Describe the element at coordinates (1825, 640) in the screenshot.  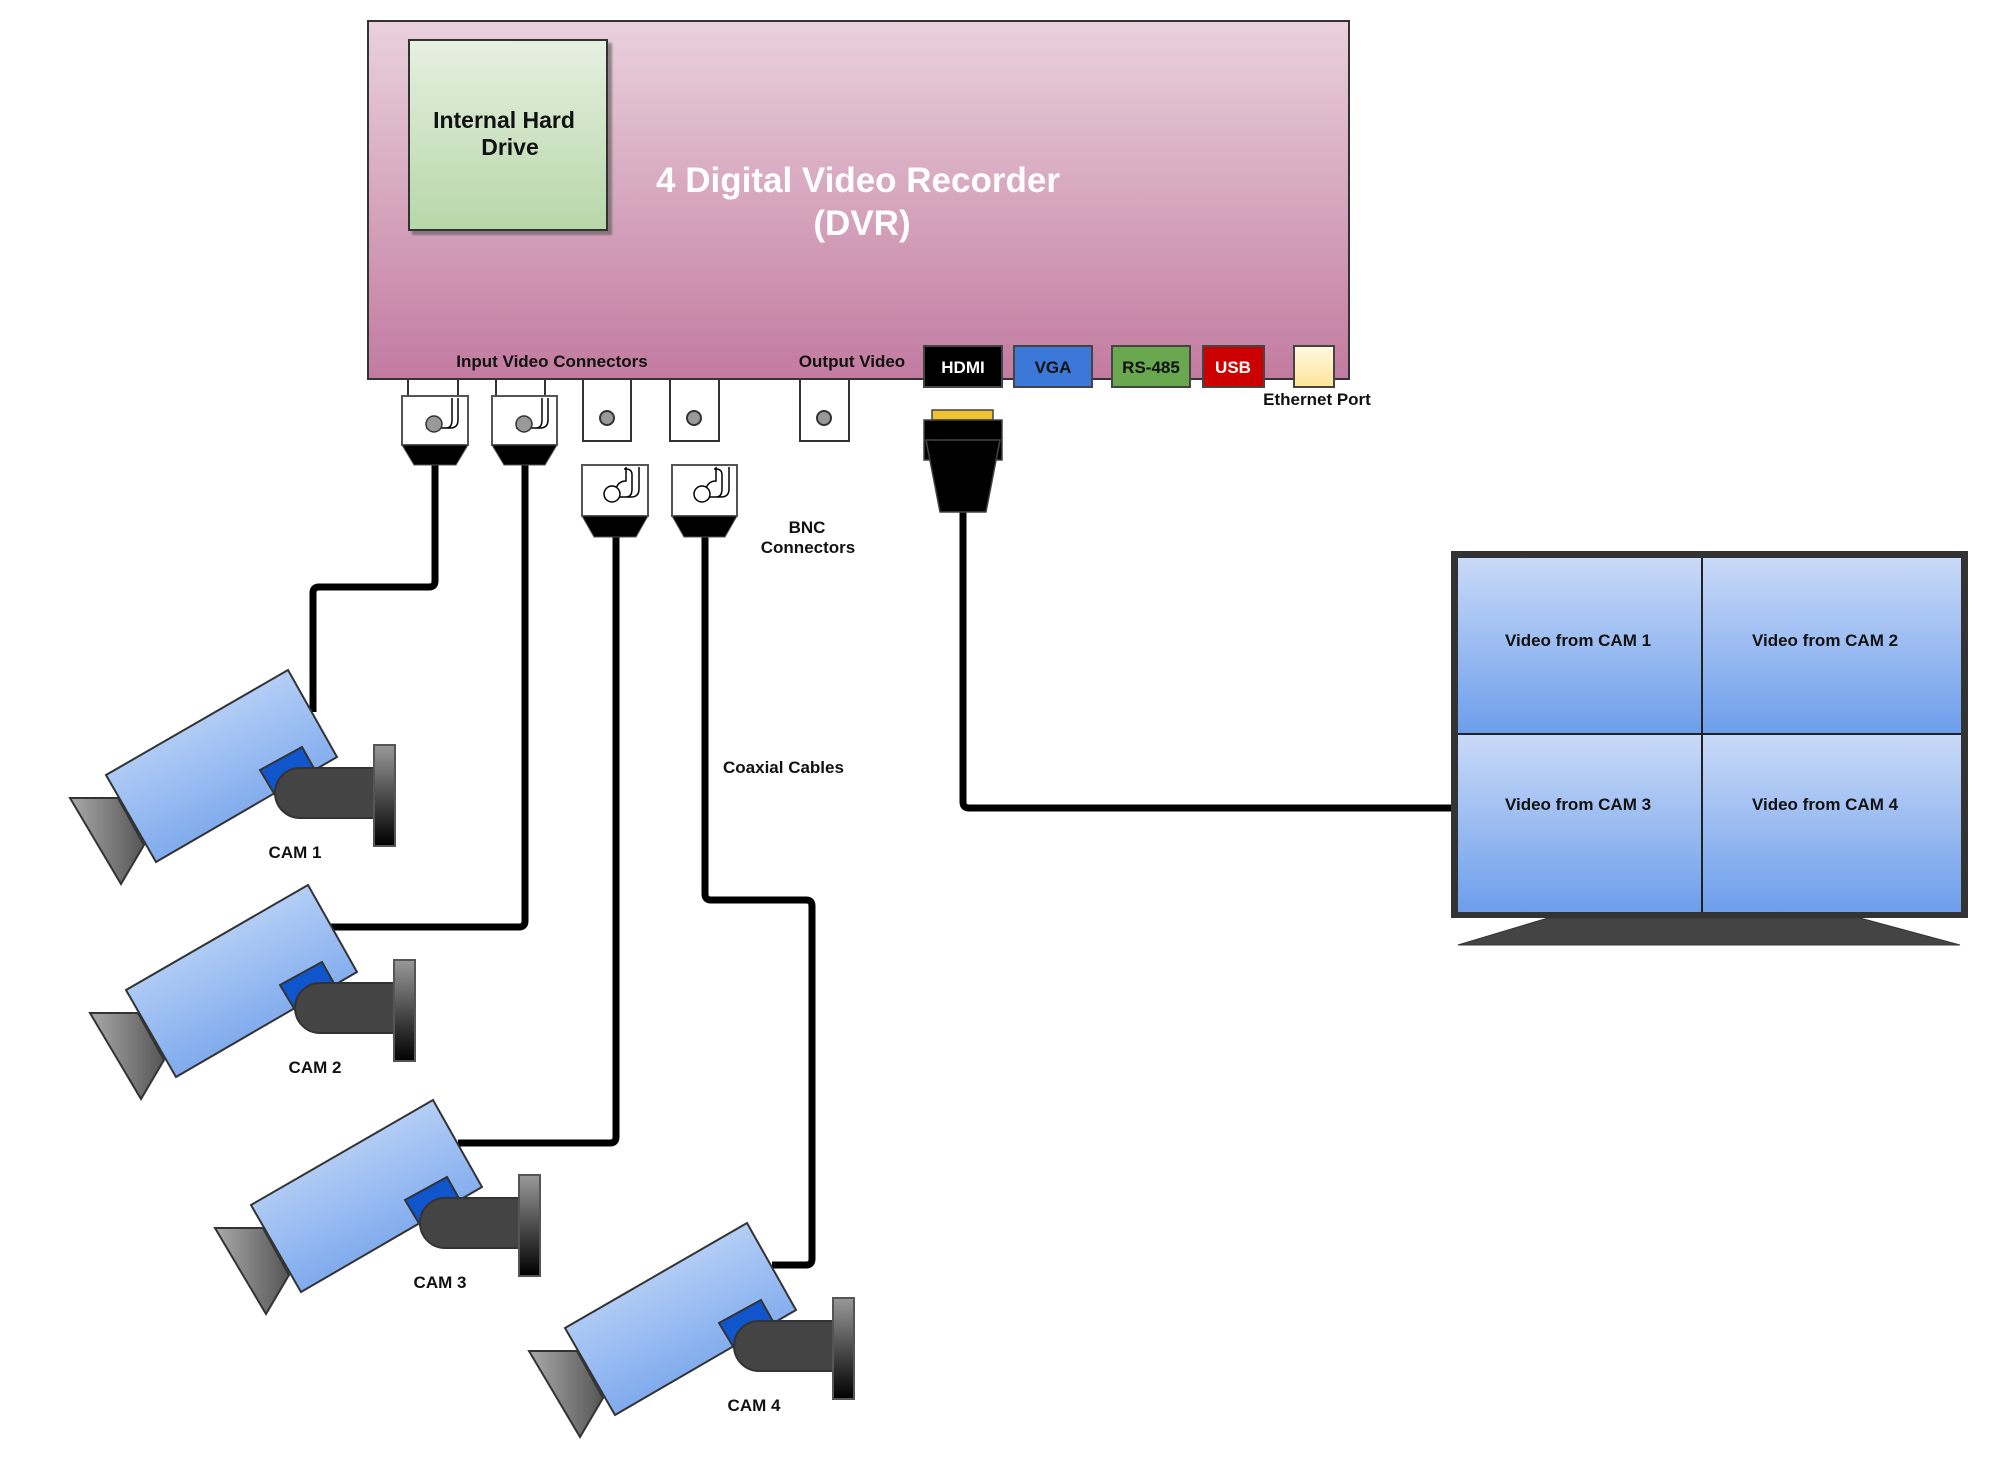
I see `tile-label-cam2: Video from CAM 2` at that location.